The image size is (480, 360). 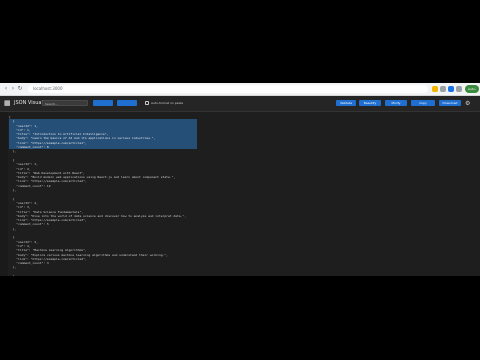 I want to click on download-button: Download, so click(x=450, y=103).